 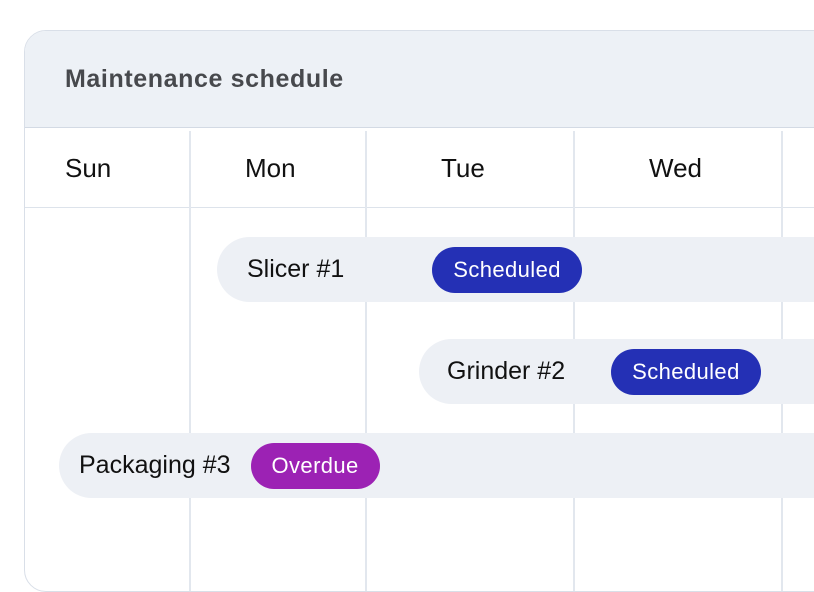 I want to click on event-name: Slicer #1, so click(x=296, y=269).